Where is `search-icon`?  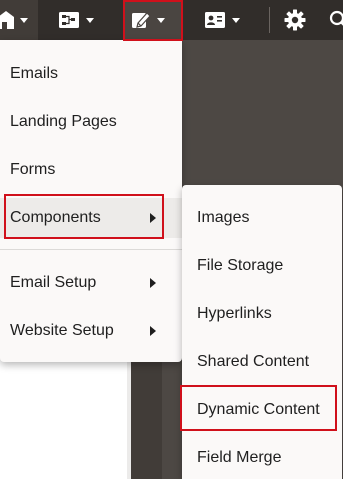 search-icon is located at coordinates (335, 20).